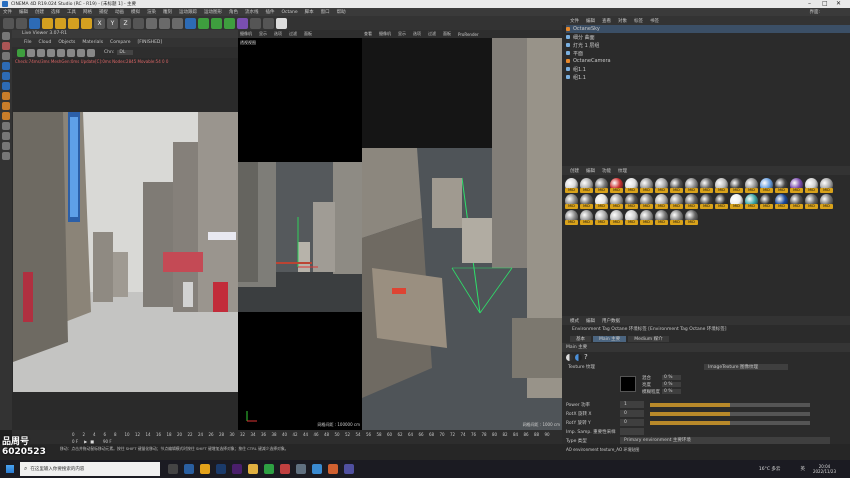  I want to click on menu-bar-item: 创建, so click(39, 12).